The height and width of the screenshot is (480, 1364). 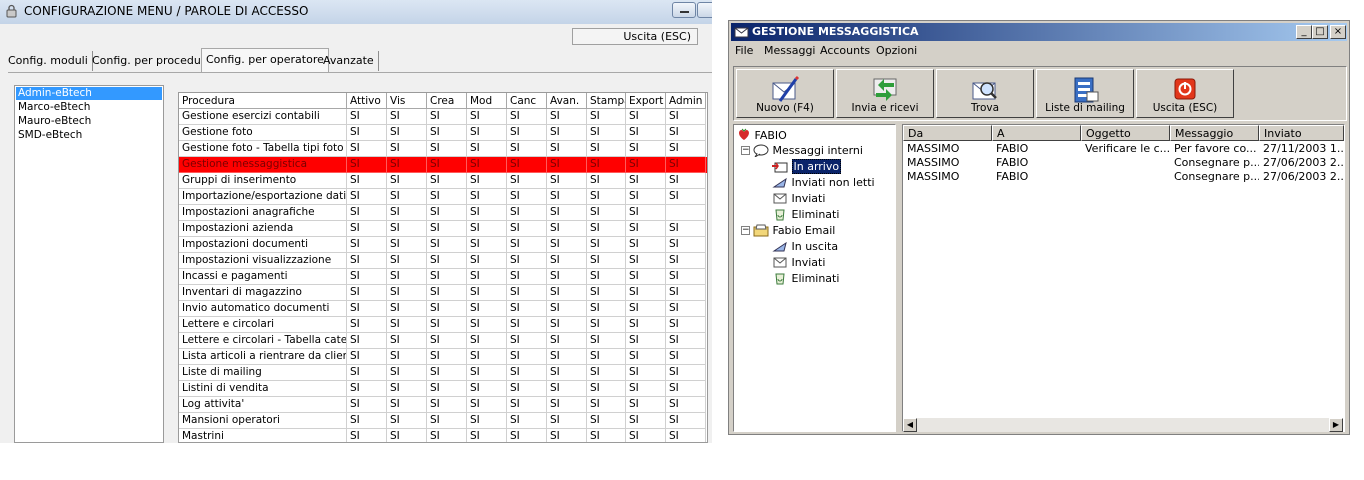 I want to click on column-header: Inviato, so click(x=1301, y=133).